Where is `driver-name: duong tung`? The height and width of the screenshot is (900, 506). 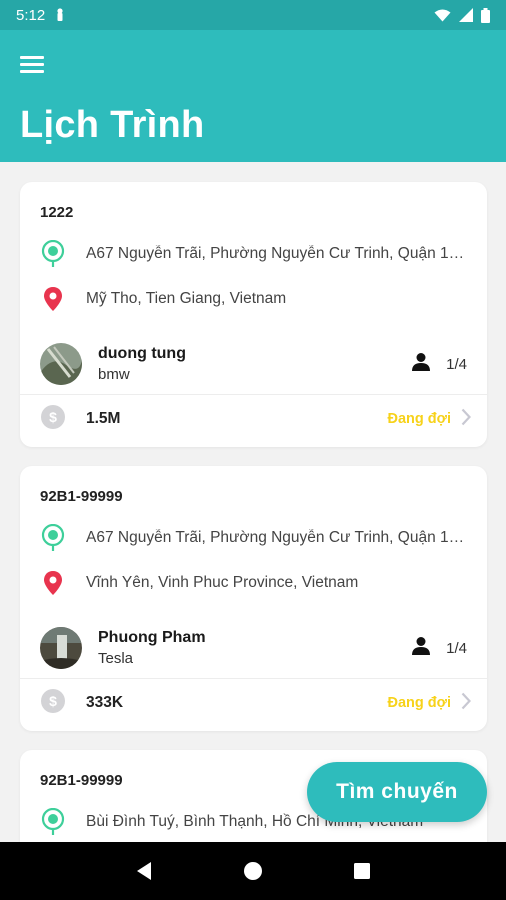
driver-name: duong tung is located at coordinates (142, 353).